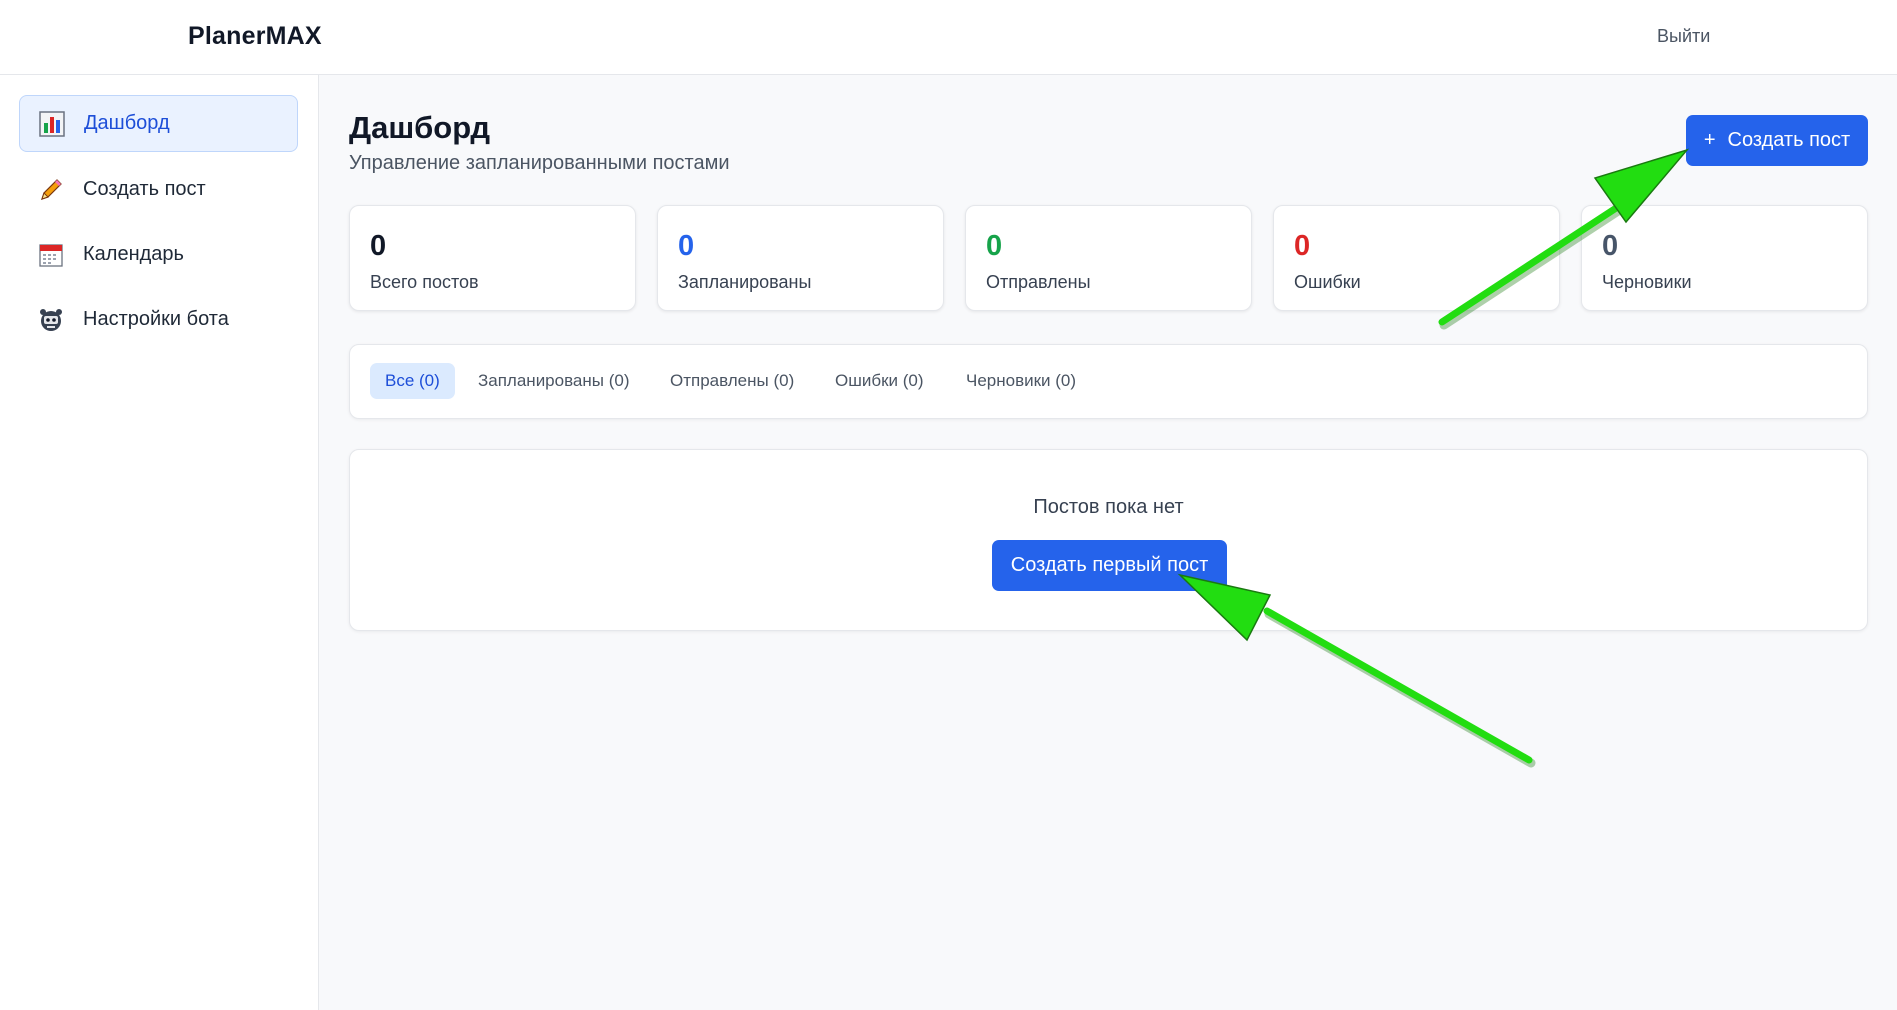 This screenshot has height=1010, width=1897. I want to click on sidebar-item-label: Календарь, so click(133, 254).